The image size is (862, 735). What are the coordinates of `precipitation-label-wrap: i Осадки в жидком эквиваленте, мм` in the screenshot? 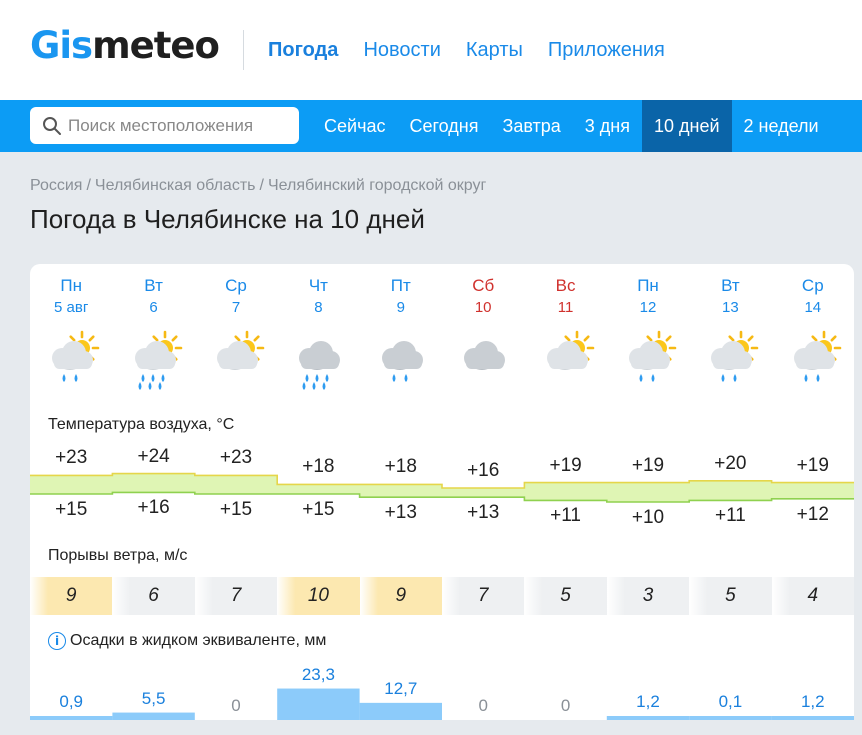 It's located at (187, 641).